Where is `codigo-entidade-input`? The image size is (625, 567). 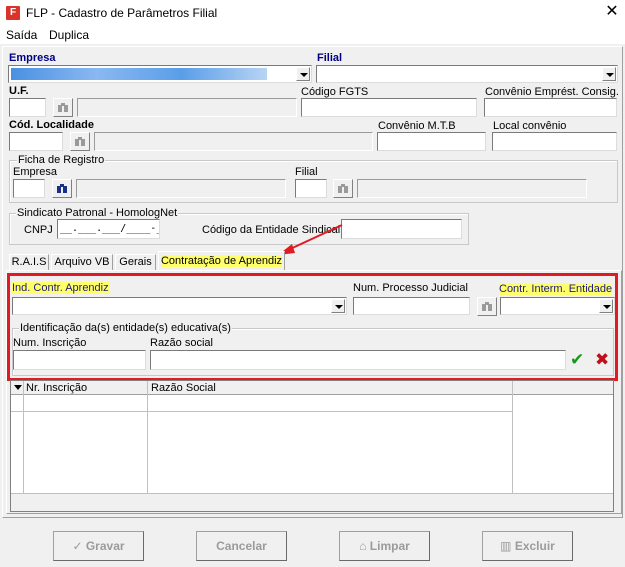 codigo-entidade-input is located at coordinates (401, 229).